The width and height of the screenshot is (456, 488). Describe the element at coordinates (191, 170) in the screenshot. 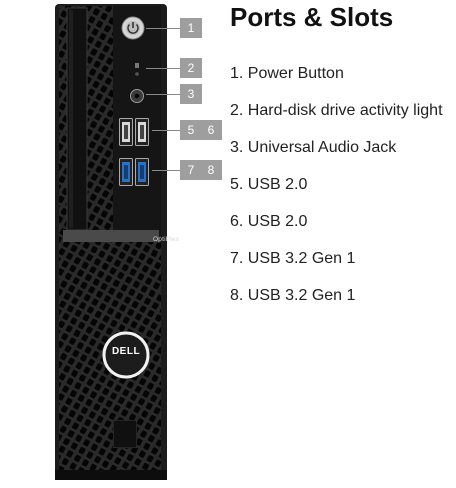

I see `callout-badge-7: 7` at that location.